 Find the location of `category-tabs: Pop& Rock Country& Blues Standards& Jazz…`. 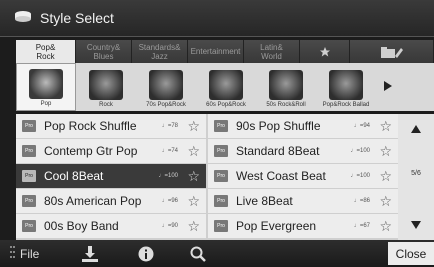

category-tabs: Pop& Rock Country& Blues Standards& Jazz… is located at coordinates (225, 51).